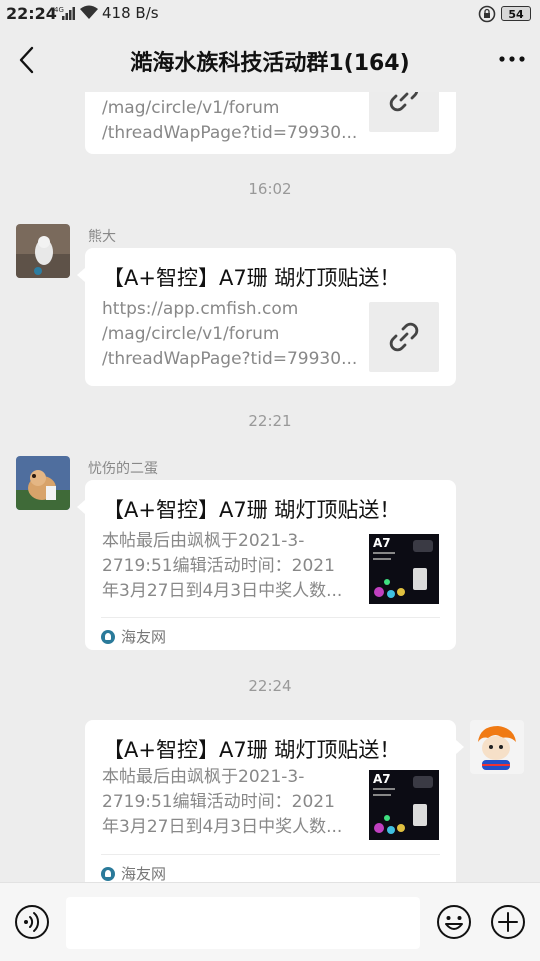  Describe the element at coordinates (270, 421) in the screenshot. I see `timestamp: 22:21` at that location.